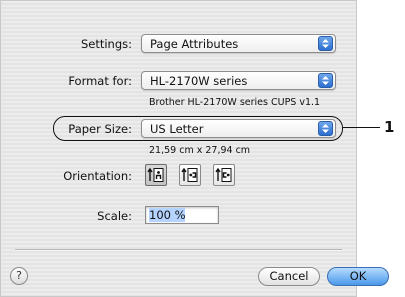  What do you see at coordinates (361, 127) in the screenshot?
I see `callout-line` at bounding box center [361, 127].